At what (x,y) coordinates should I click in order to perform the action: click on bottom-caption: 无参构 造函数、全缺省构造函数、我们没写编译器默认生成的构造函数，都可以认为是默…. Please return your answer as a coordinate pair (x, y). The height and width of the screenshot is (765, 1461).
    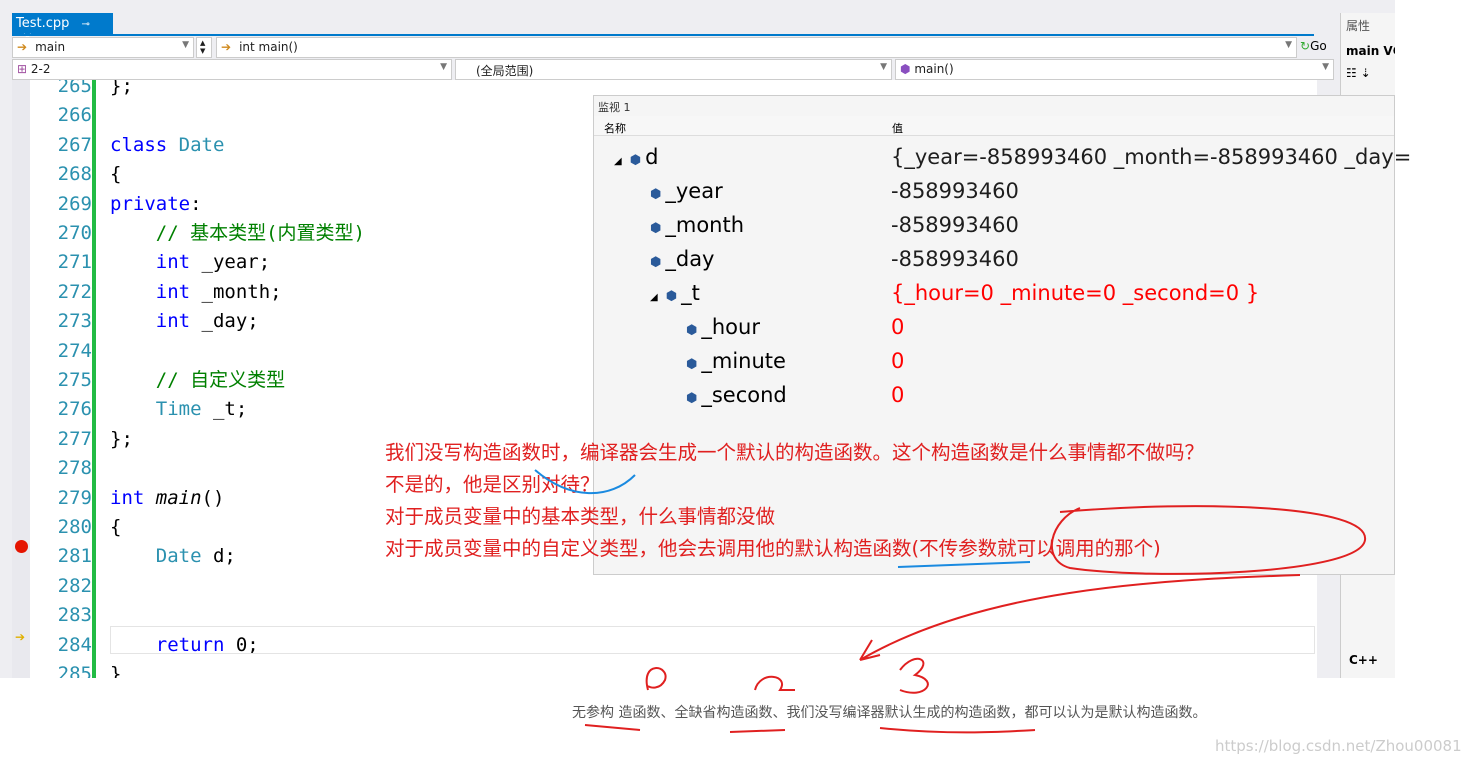
    Looking at the image, I should click on (889, 713).